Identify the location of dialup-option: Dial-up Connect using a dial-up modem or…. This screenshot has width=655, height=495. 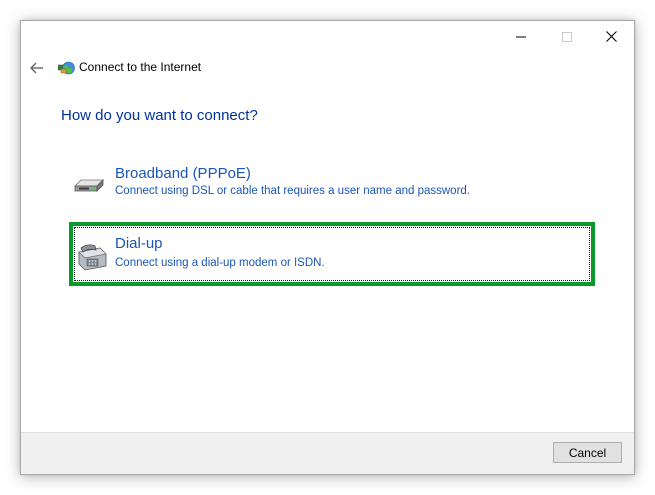
(332, 254).